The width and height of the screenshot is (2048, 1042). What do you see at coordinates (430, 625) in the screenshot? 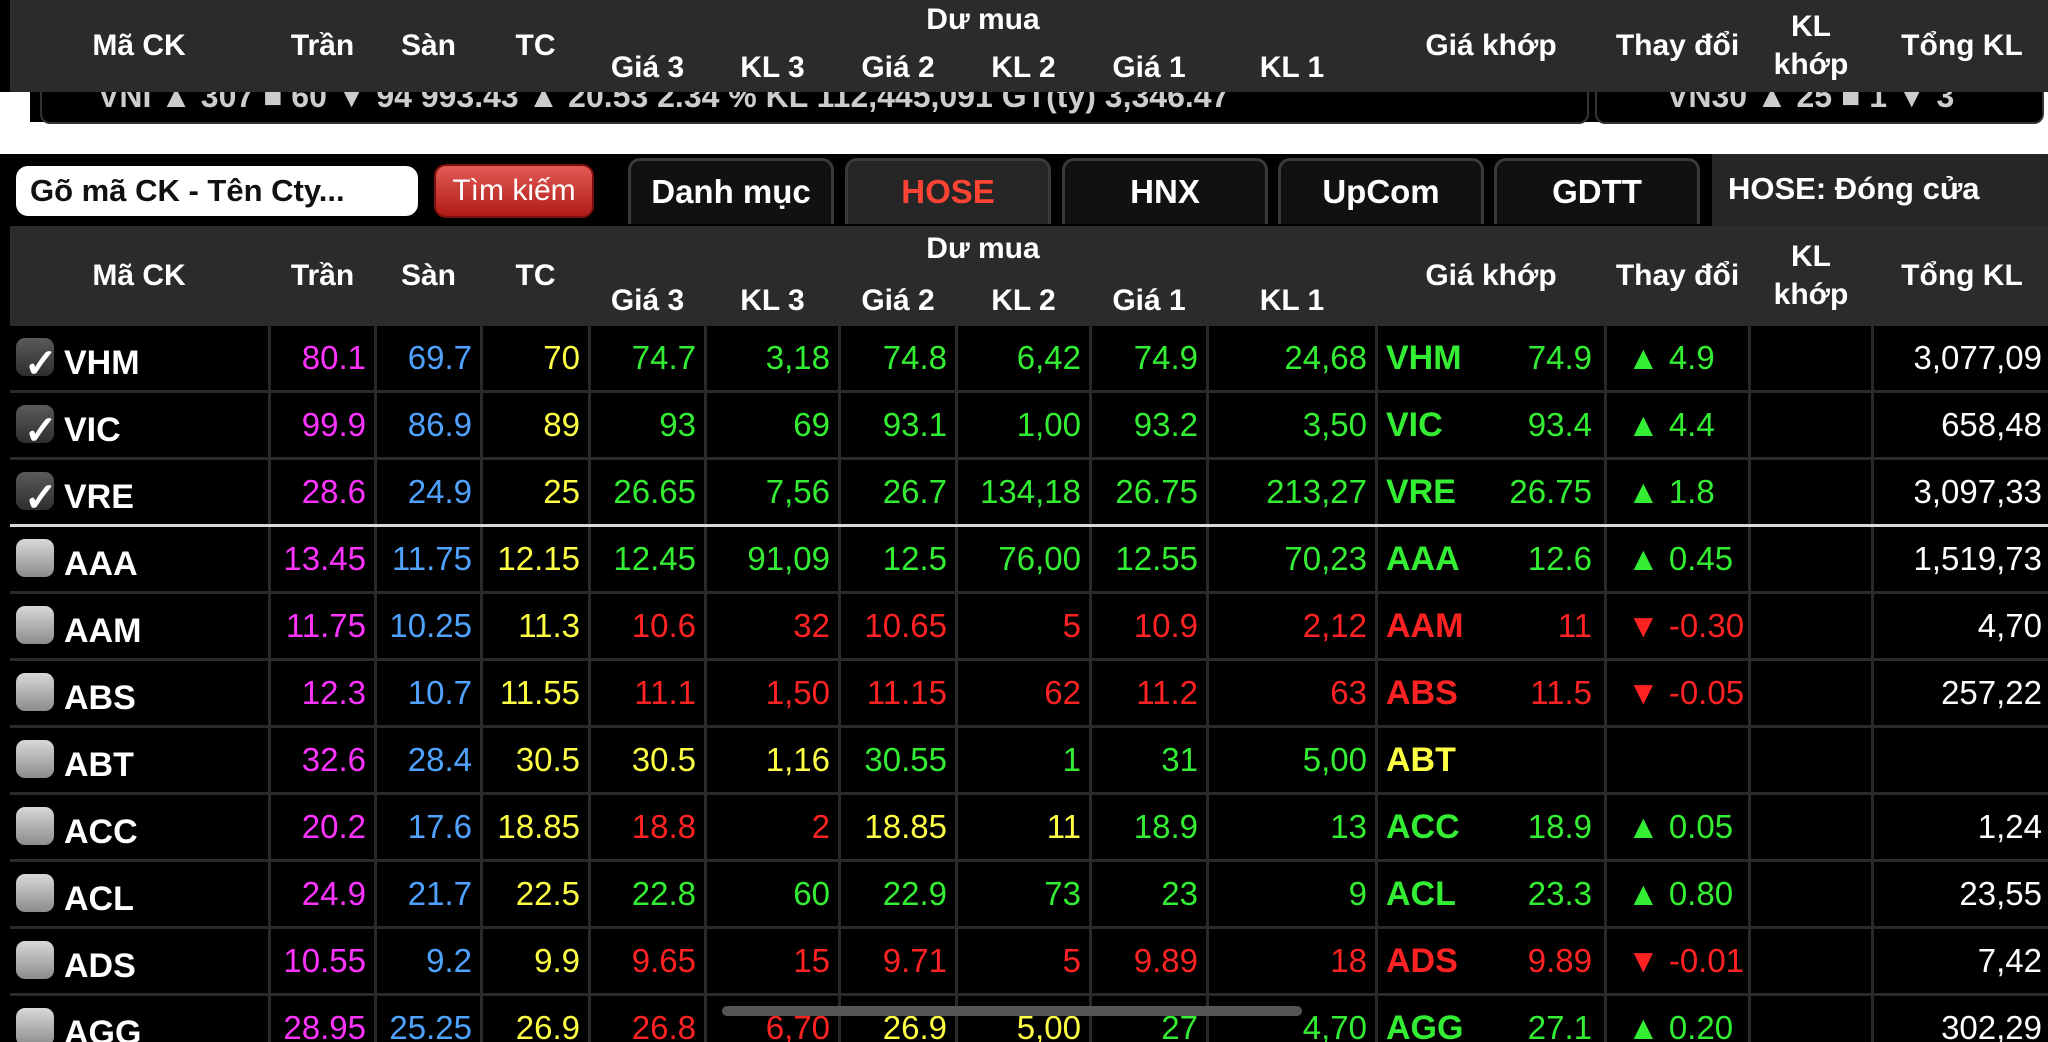
I see `floor-price: 10.25` at bounding box center [430, 625].